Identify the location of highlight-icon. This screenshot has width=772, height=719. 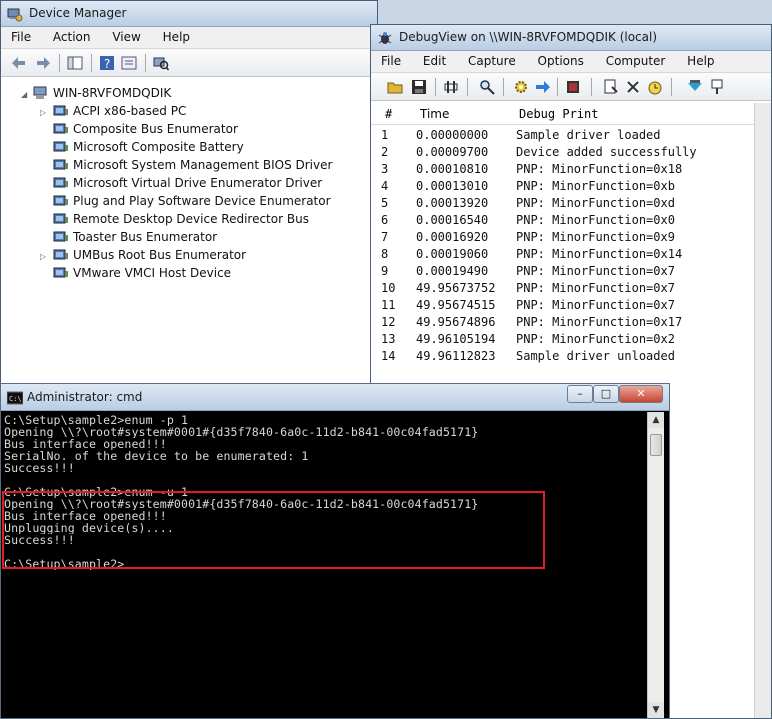
(633, 87).